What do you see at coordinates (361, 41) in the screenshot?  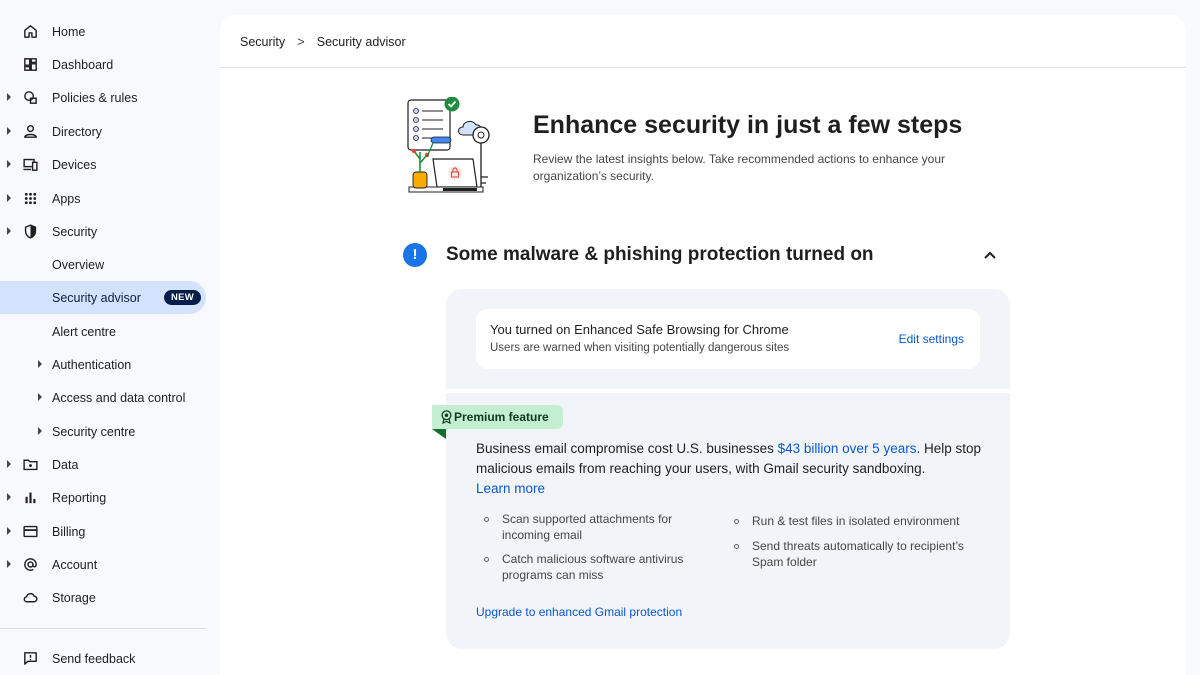 I see `breadcrumb-current: Security advisor` at bounding box center [361, 41].